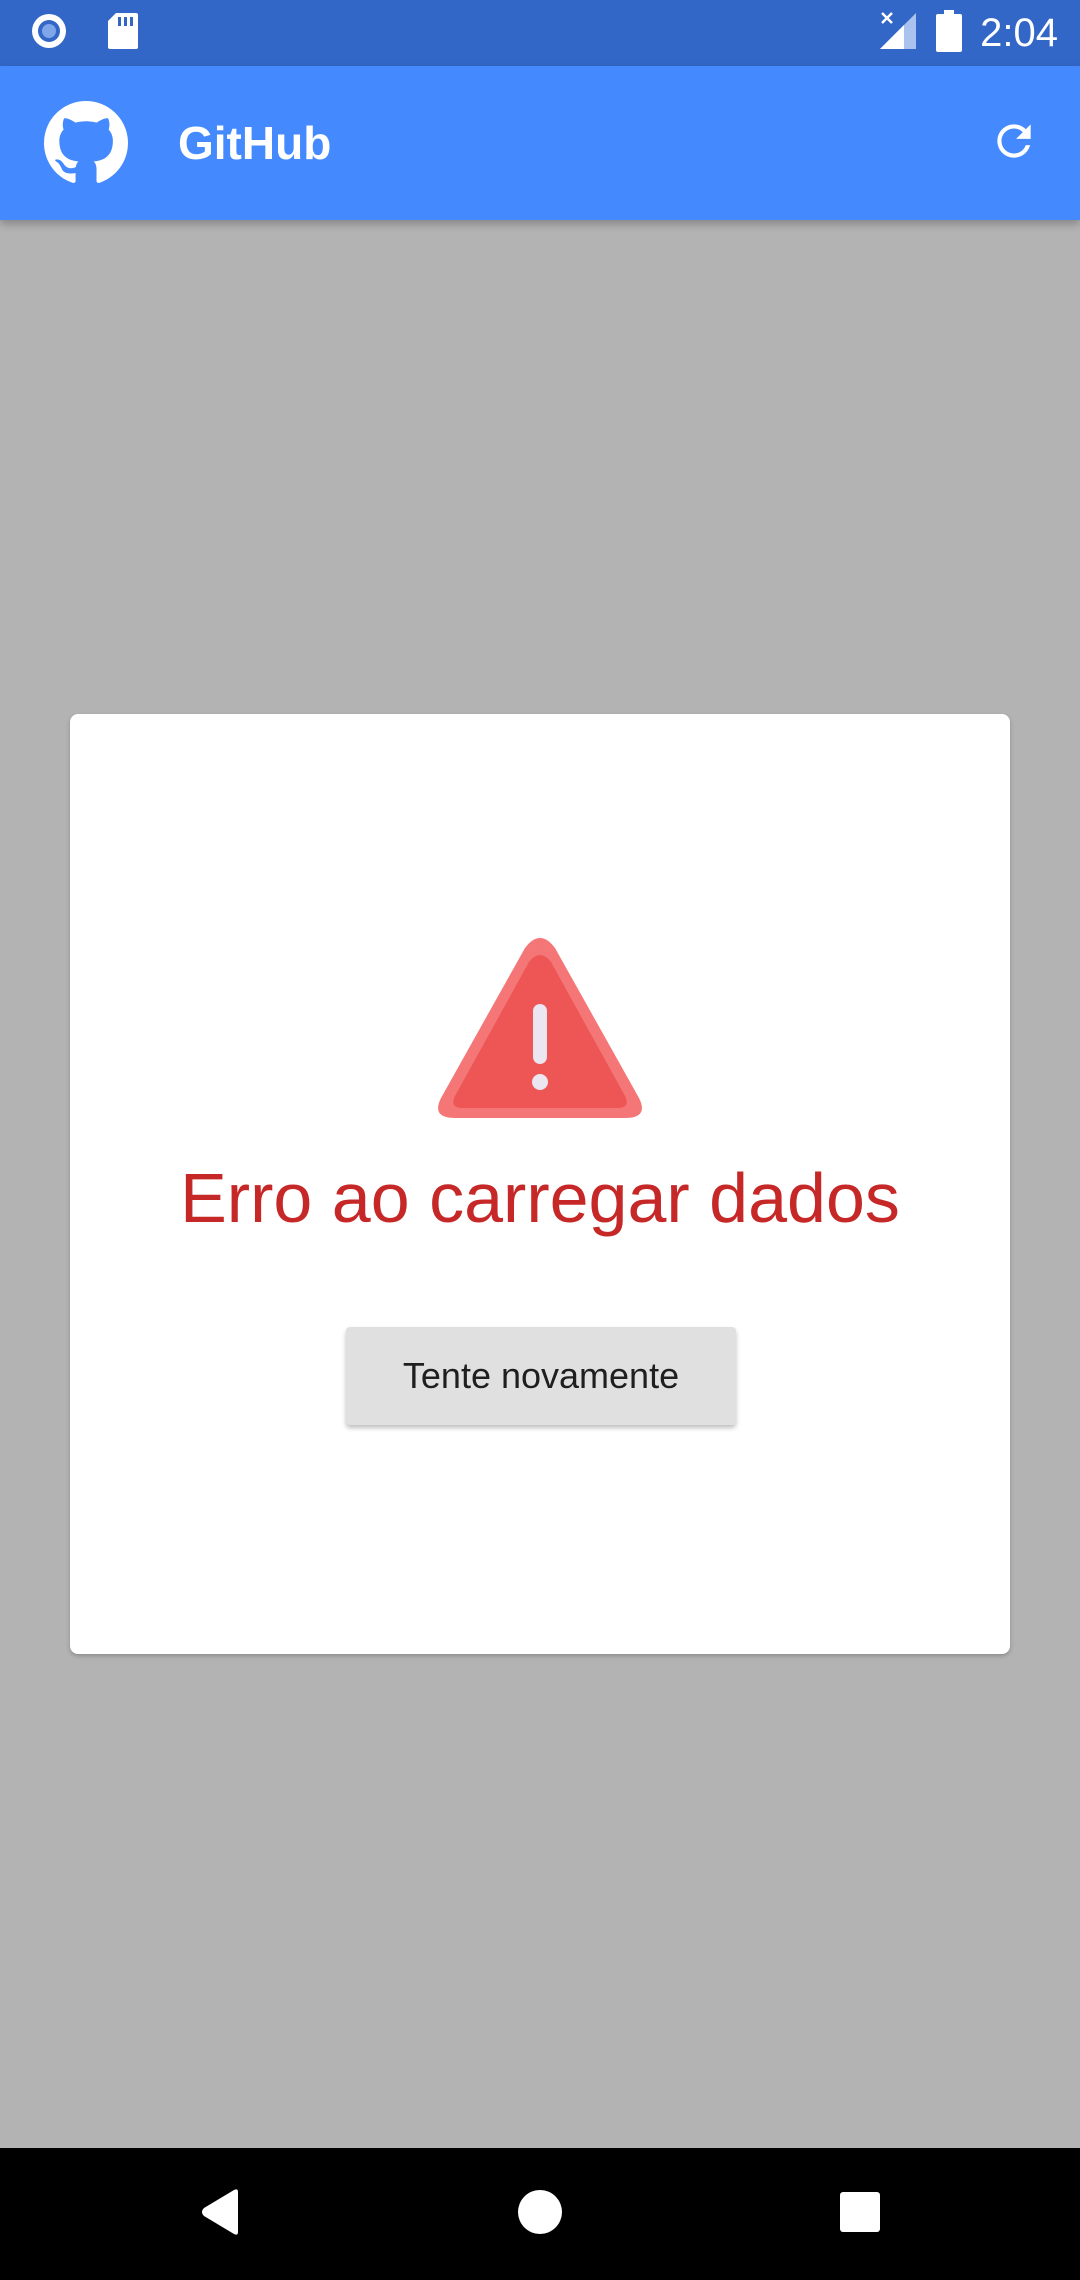  Describe the element at coordinates (540, 143) in the screenshot. I see `app-bar: GitHub` at that location.